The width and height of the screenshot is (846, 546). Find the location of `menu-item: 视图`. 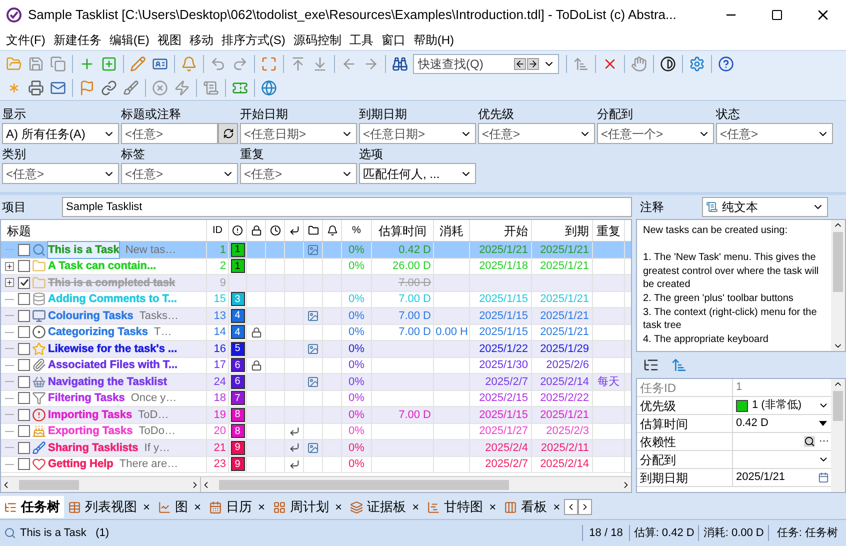

menu-item: 视图 is located at coordinates (169, 40).